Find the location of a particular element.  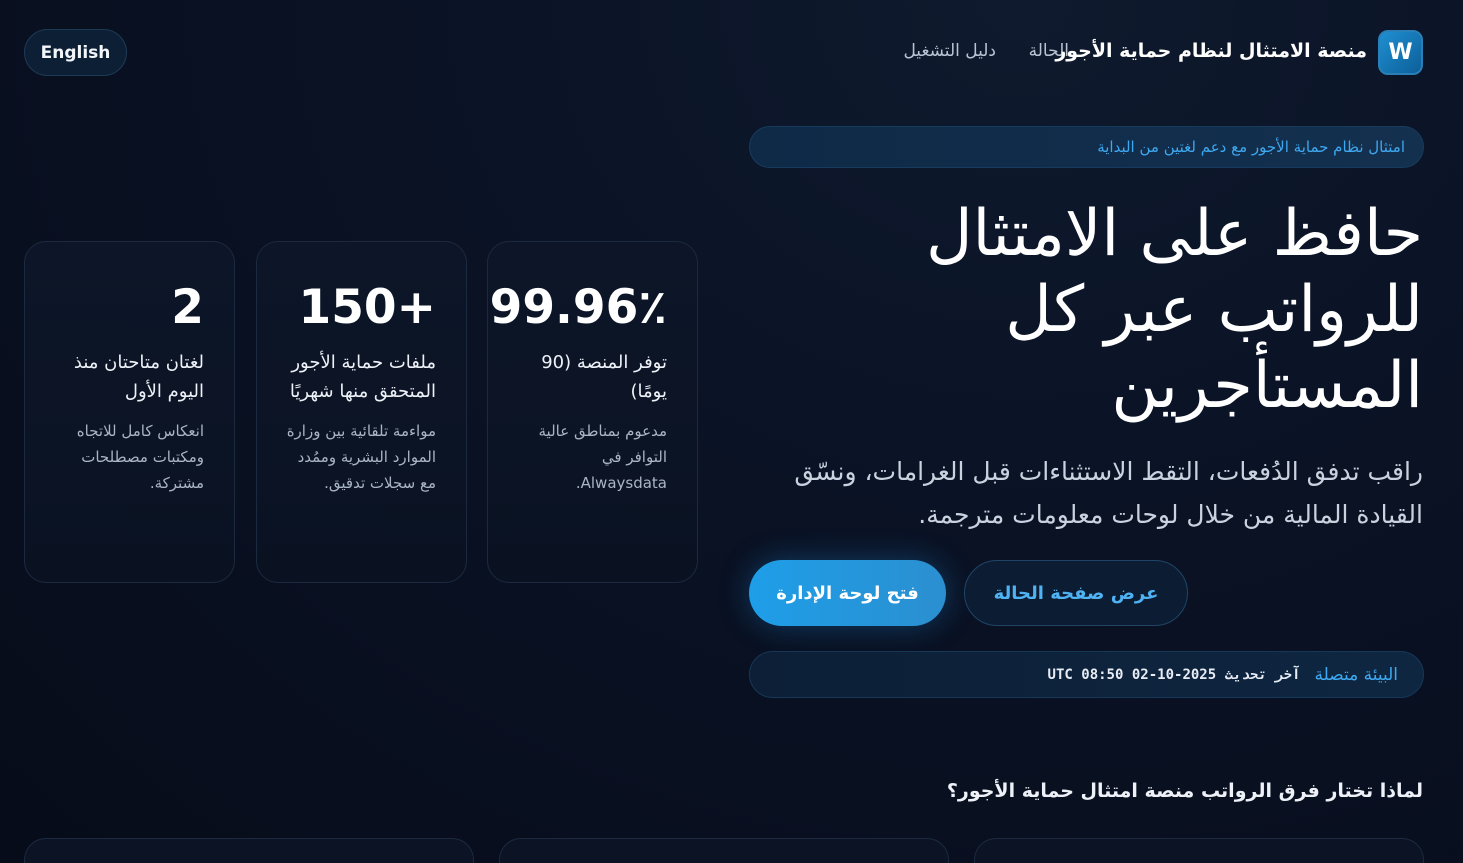

open-admin-dashboard-button: فتح لوحة الإدارة is located at coordinates (847, 593).